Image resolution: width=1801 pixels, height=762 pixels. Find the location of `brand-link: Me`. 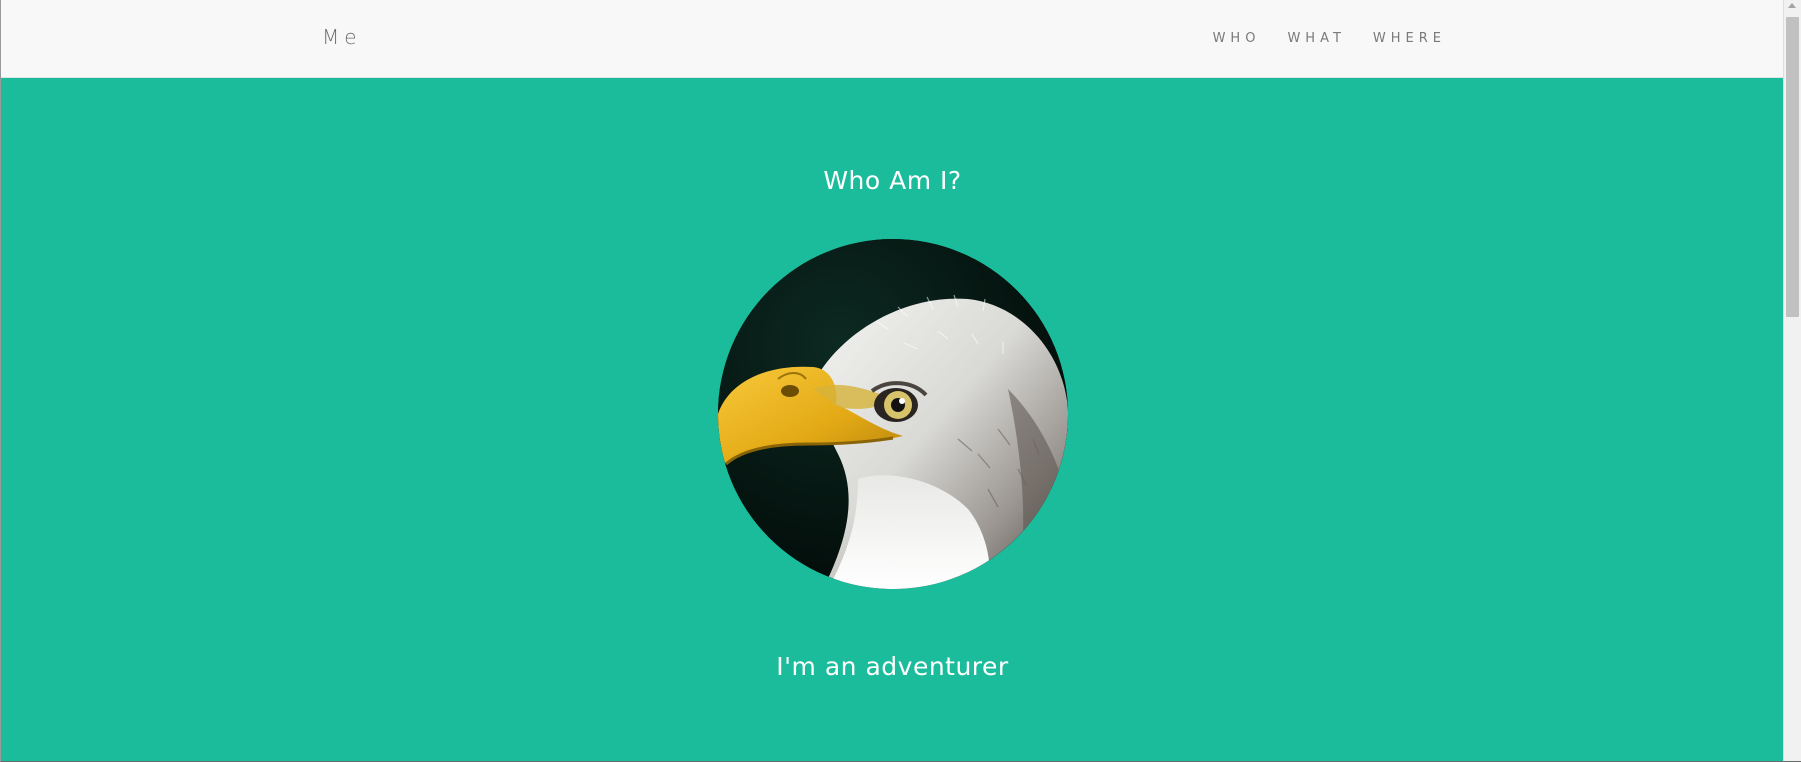

brand-link: Me is located at coordinates (342, 37).